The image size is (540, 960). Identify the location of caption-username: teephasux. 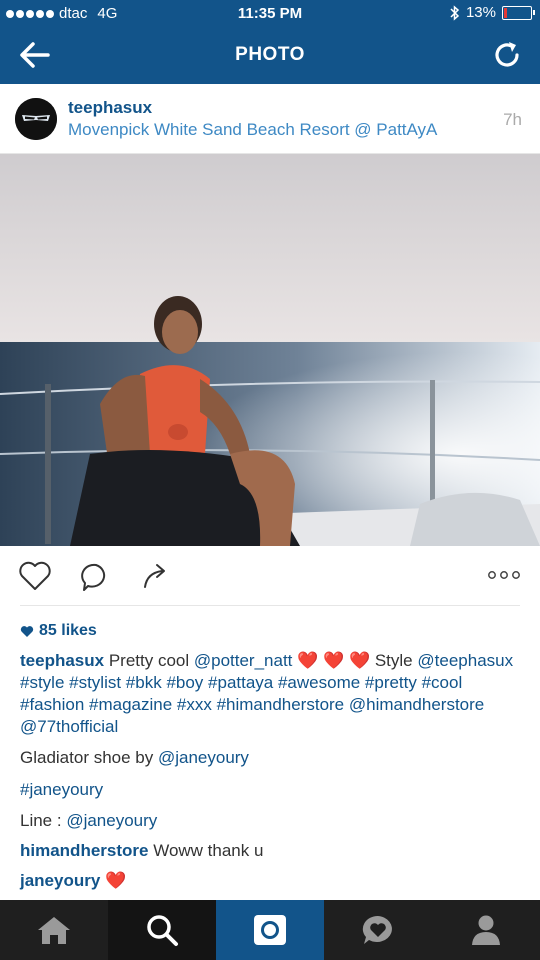
(62, 660).